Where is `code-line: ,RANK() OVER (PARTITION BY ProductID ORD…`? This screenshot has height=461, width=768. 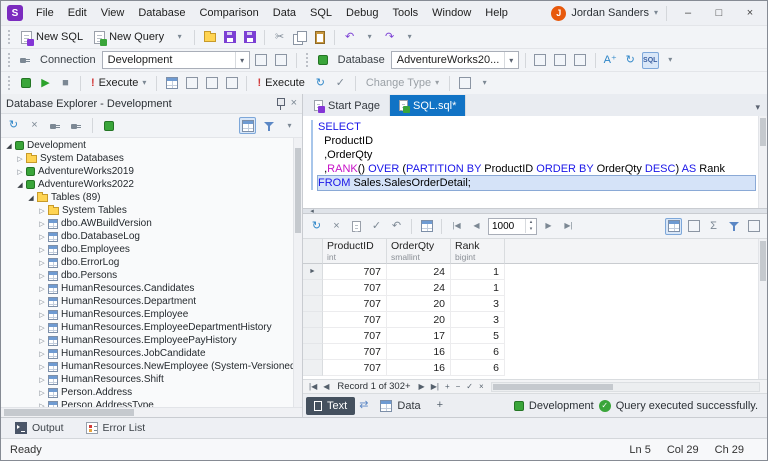 code-line: ,RANK() OVER (PARTITION BY ProductID ORD… is located at coordinates (536, 169).